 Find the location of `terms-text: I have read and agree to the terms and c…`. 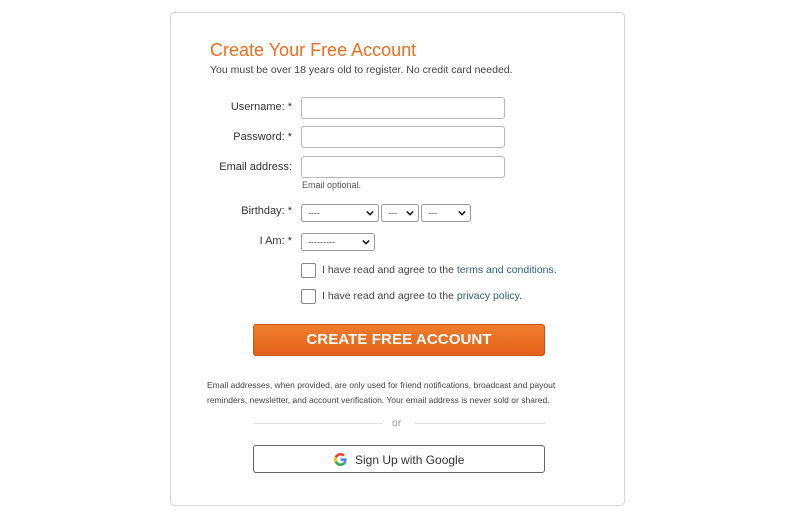

terms-text: I have read and agree to the terms and c… is located at coordinates (439, 270).